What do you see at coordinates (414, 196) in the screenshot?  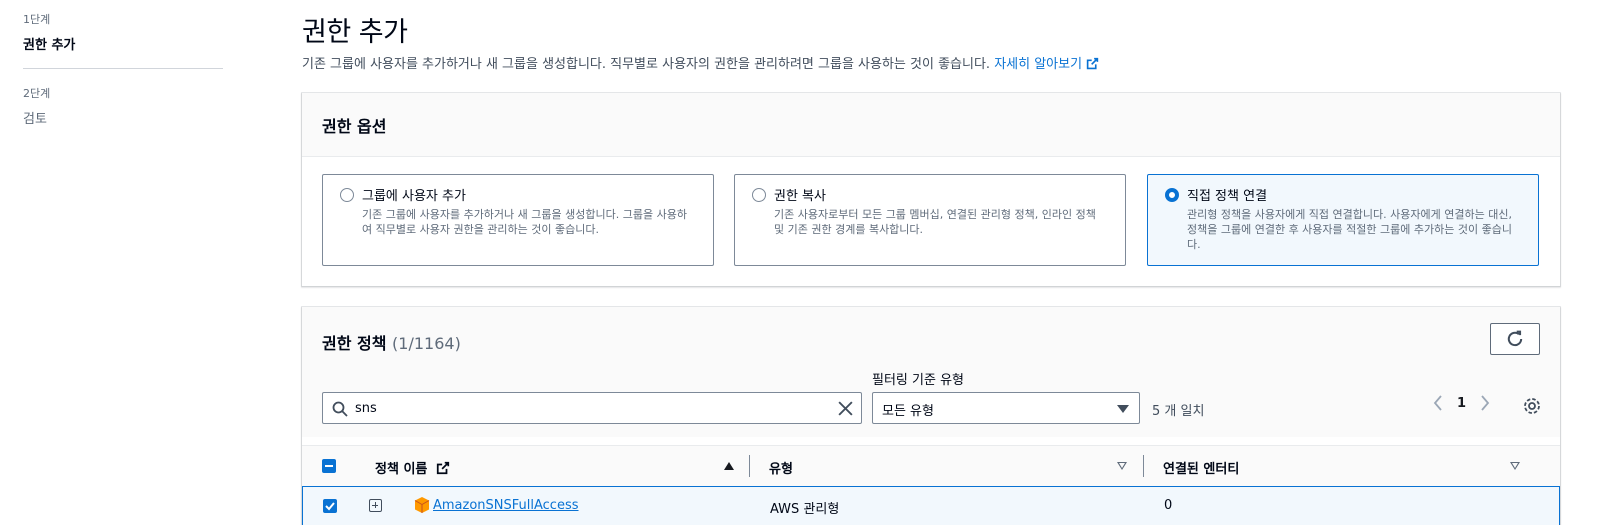 I see `option-title: 그룹에 사용자 추가` at bounding box center [414, 196].